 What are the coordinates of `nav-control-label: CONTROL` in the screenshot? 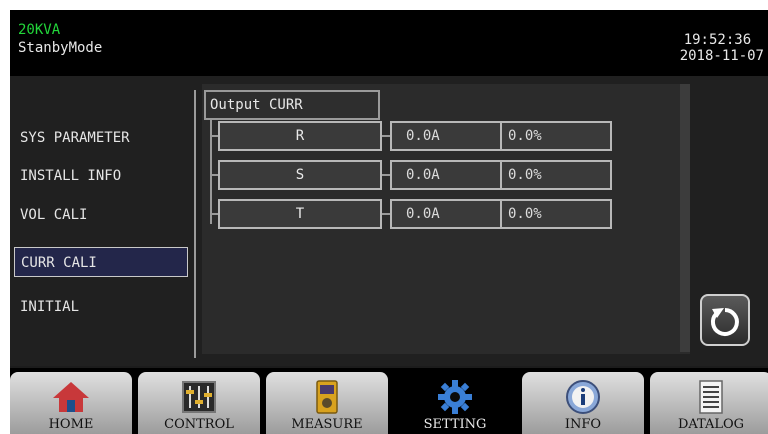 It's located at (199, 424).